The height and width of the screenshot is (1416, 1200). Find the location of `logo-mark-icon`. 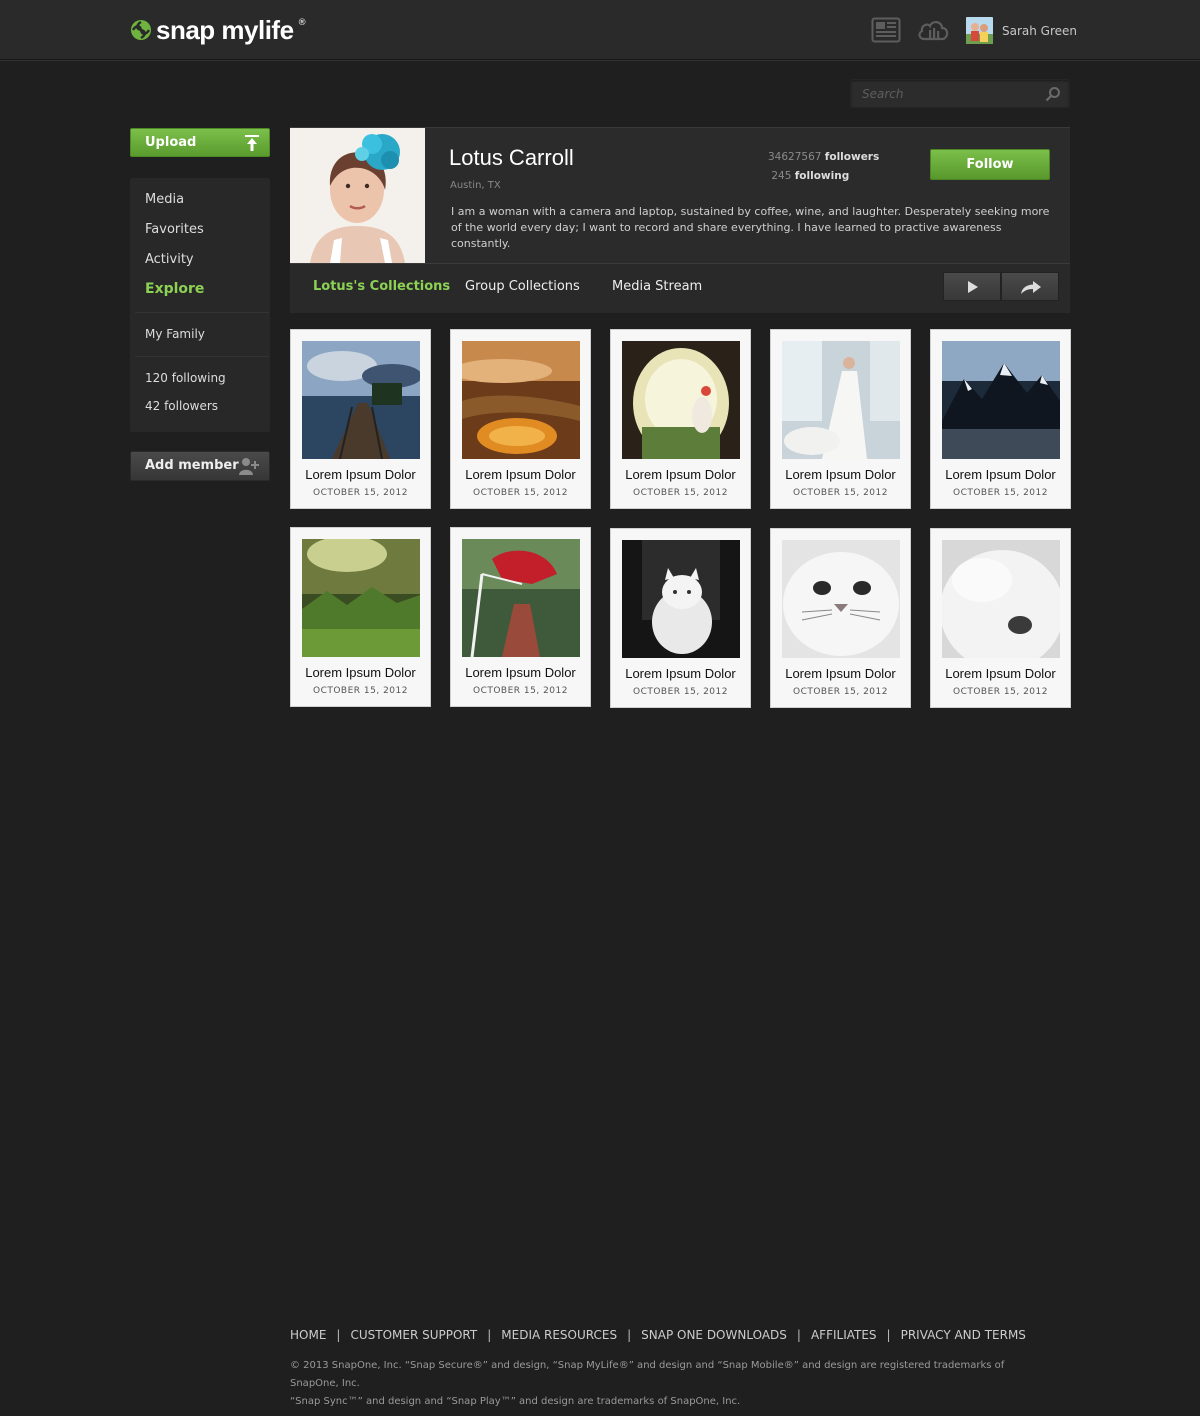

logo-mark-icon is located at coordinates (141, 30).